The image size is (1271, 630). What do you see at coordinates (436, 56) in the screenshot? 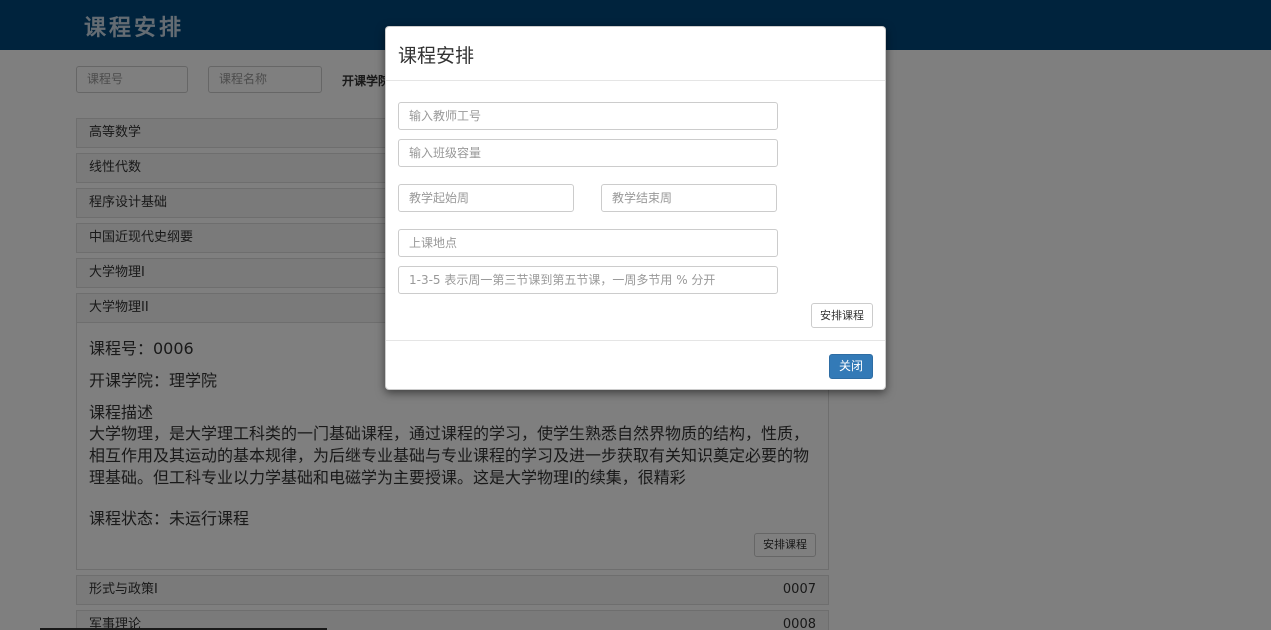
I see `modal-title: 课程安排` at bounding box center [436, 56].